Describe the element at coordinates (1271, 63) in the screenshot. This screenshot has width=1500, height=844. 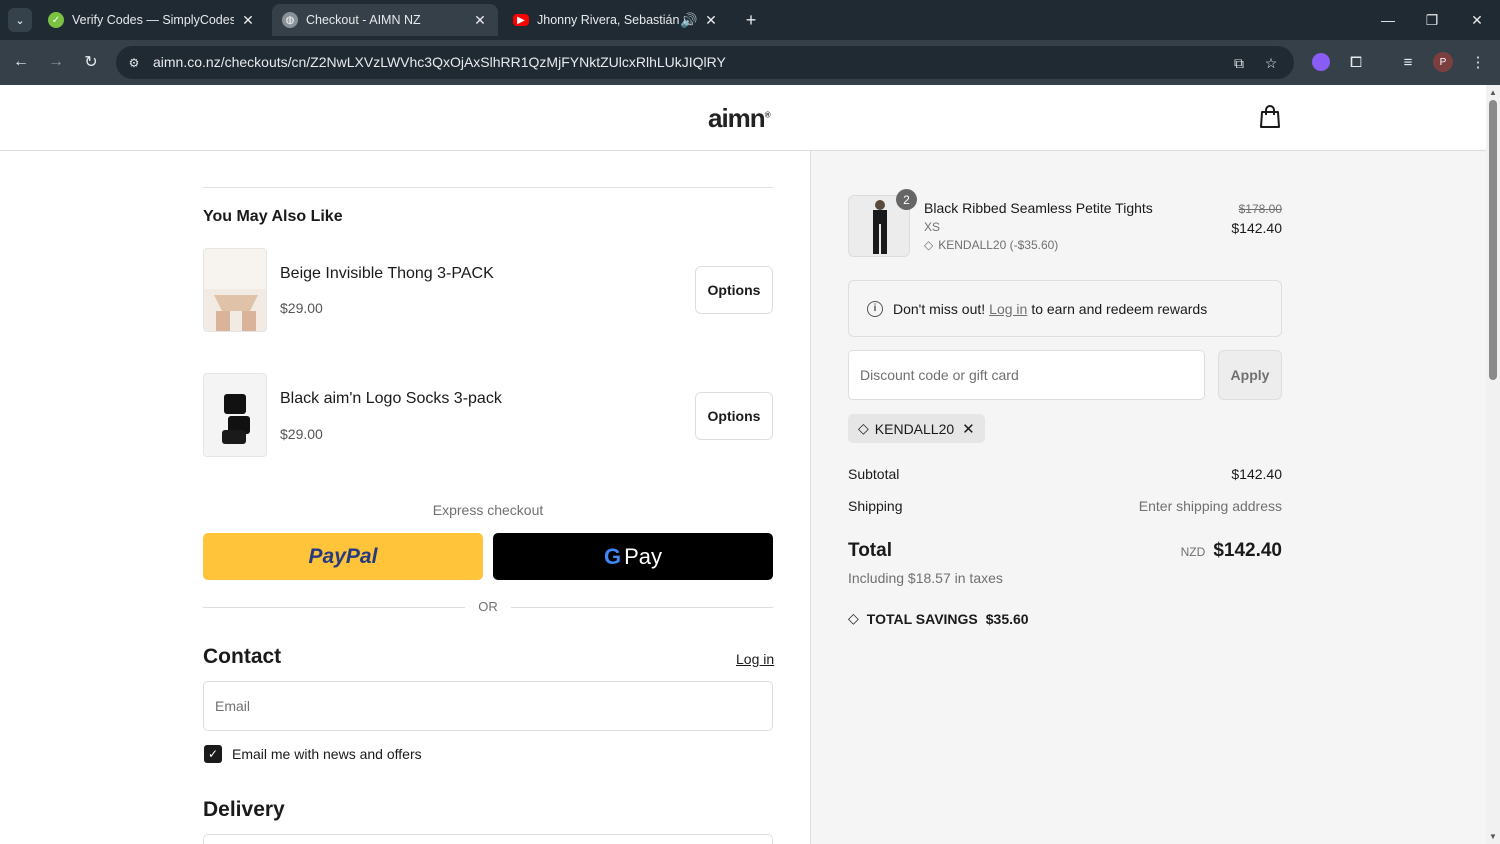
I see `bookmark-star-icon: ☆` at that location.